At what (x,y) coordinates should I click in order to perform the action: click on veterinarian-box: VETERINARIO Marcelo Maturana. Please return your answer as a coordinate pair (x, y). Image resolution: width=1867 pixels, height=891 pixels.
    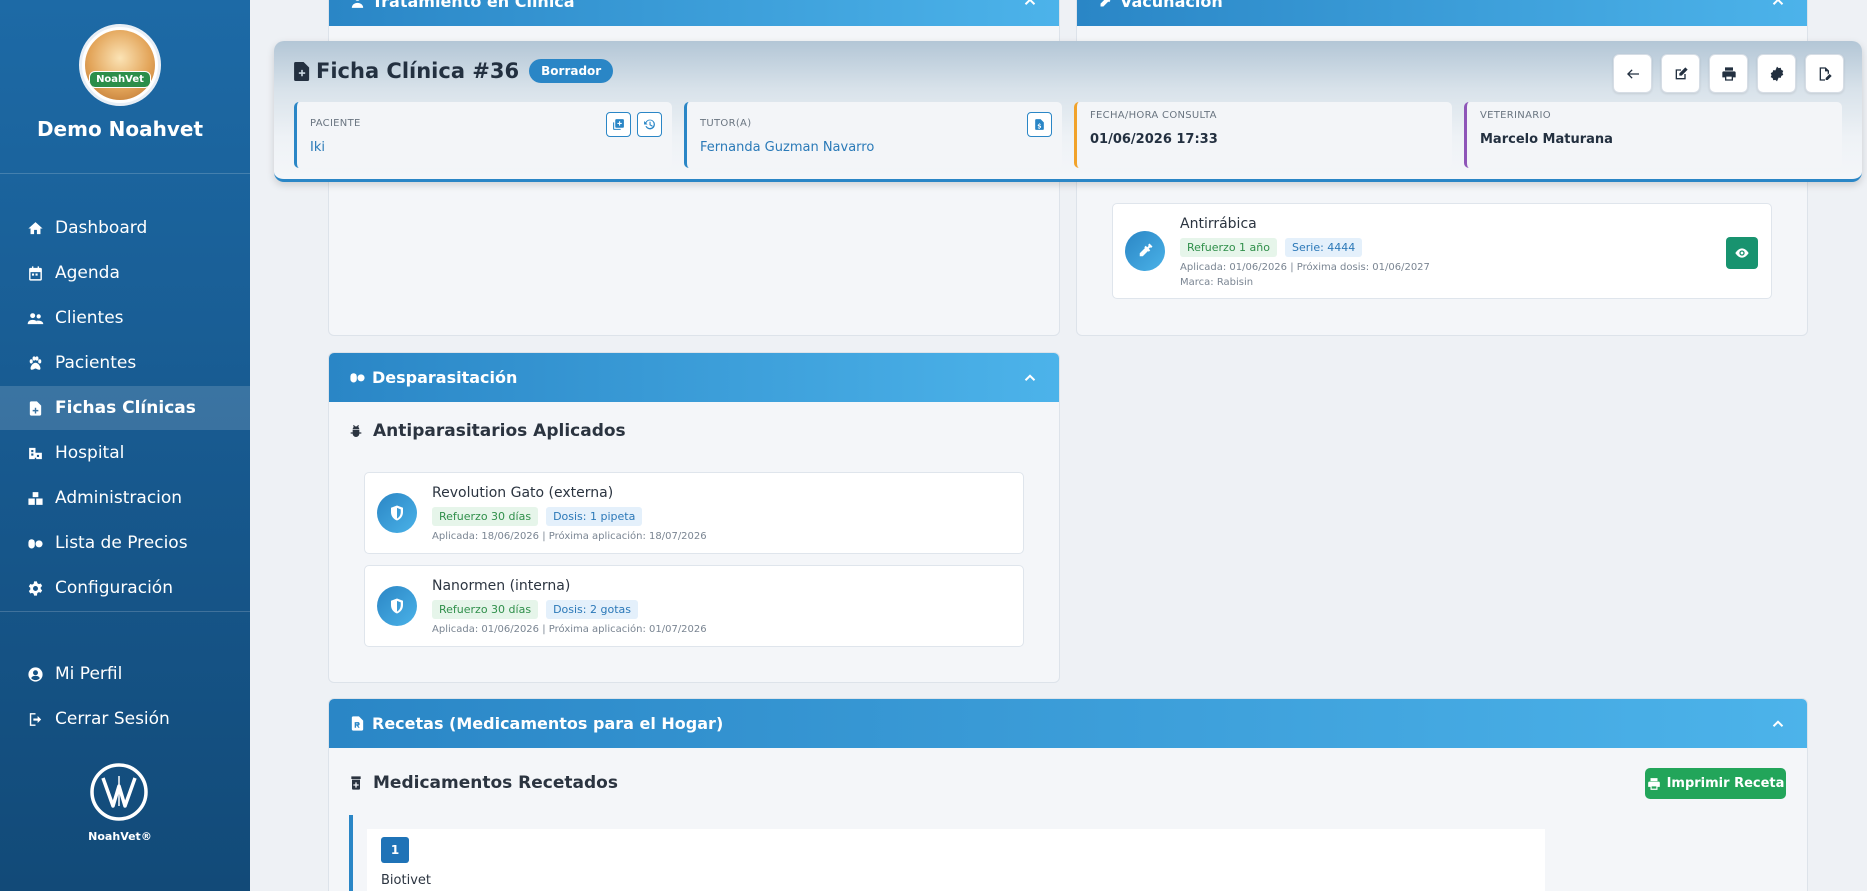
    Looking at the image, I should click on (1653, 135).